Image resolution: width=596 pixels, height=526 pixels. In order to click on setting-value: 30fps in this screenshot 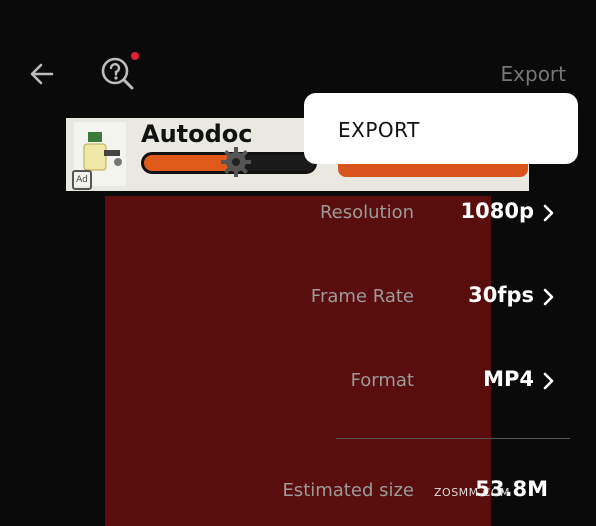, I will do `click(501, 295)`.